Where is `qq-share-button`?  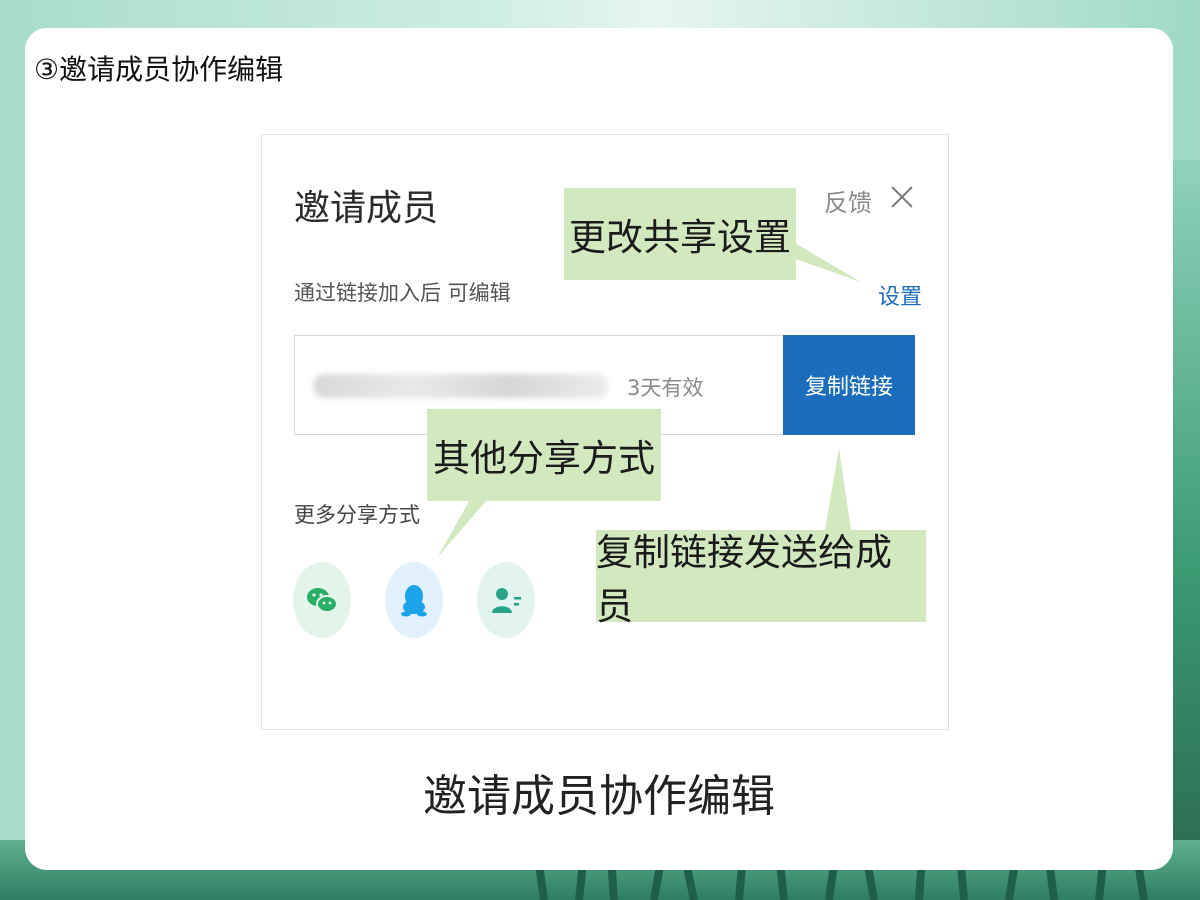 qq-share-button is located at coordinates (414, 600).